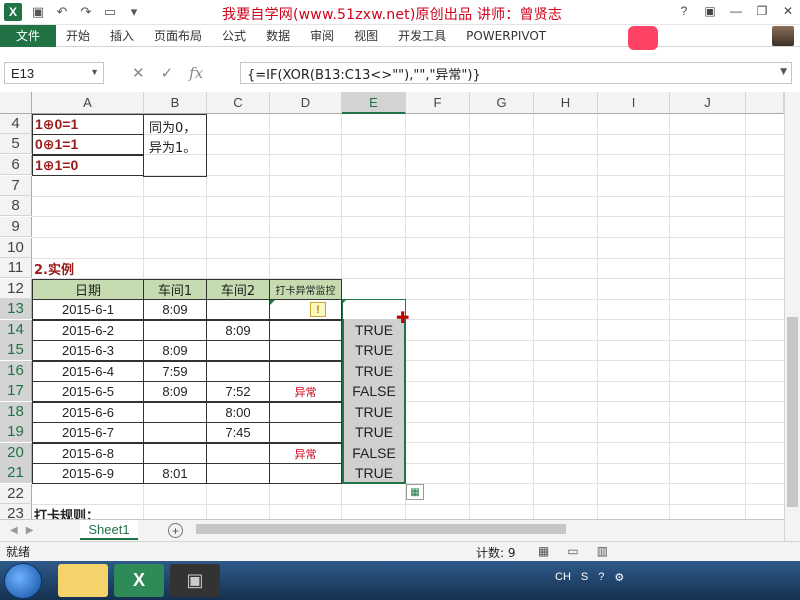  What do you see at coordinates (619, 577) in the screenshot?
I see `settings-tray-icon: ⚙` at bounding box center [619, 577].